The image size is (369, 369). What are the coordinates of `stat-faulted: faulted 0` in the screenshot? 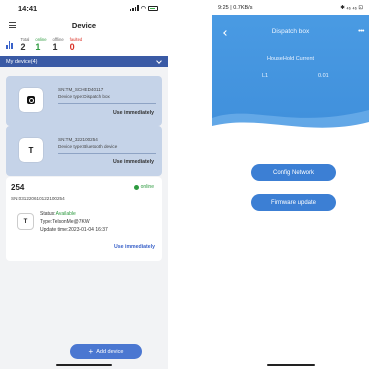 It's located at (76, 44).